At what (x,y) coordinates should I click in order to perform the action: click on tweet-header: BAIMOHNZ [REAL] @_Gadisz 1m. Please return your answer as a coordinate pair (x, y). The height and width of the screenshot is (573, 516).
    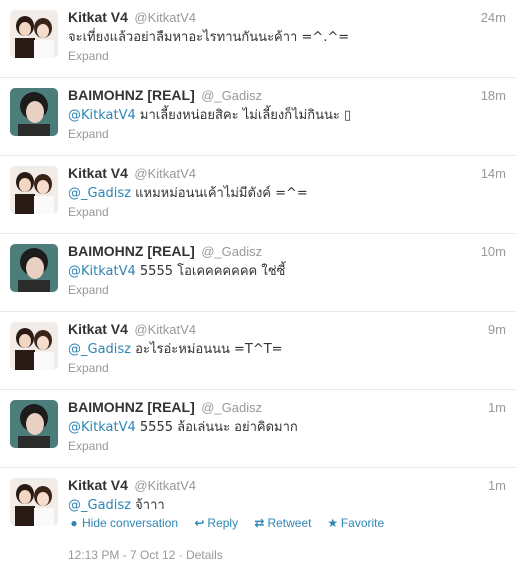
    Looking at the image, I should click on (287, 408).